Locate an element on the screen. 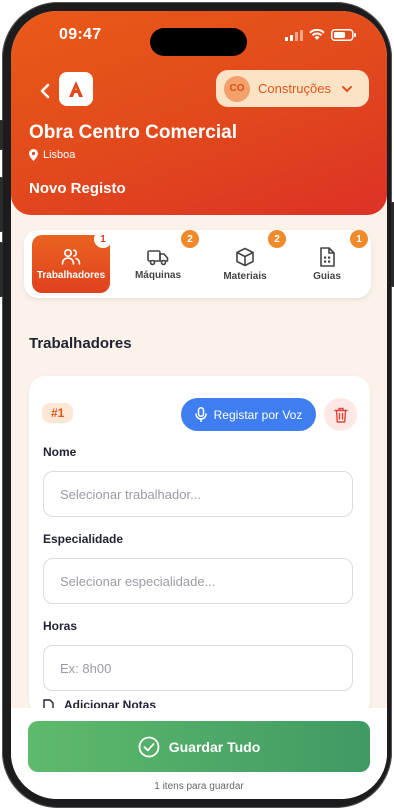  document-icon is located at coordinates (327, 256).